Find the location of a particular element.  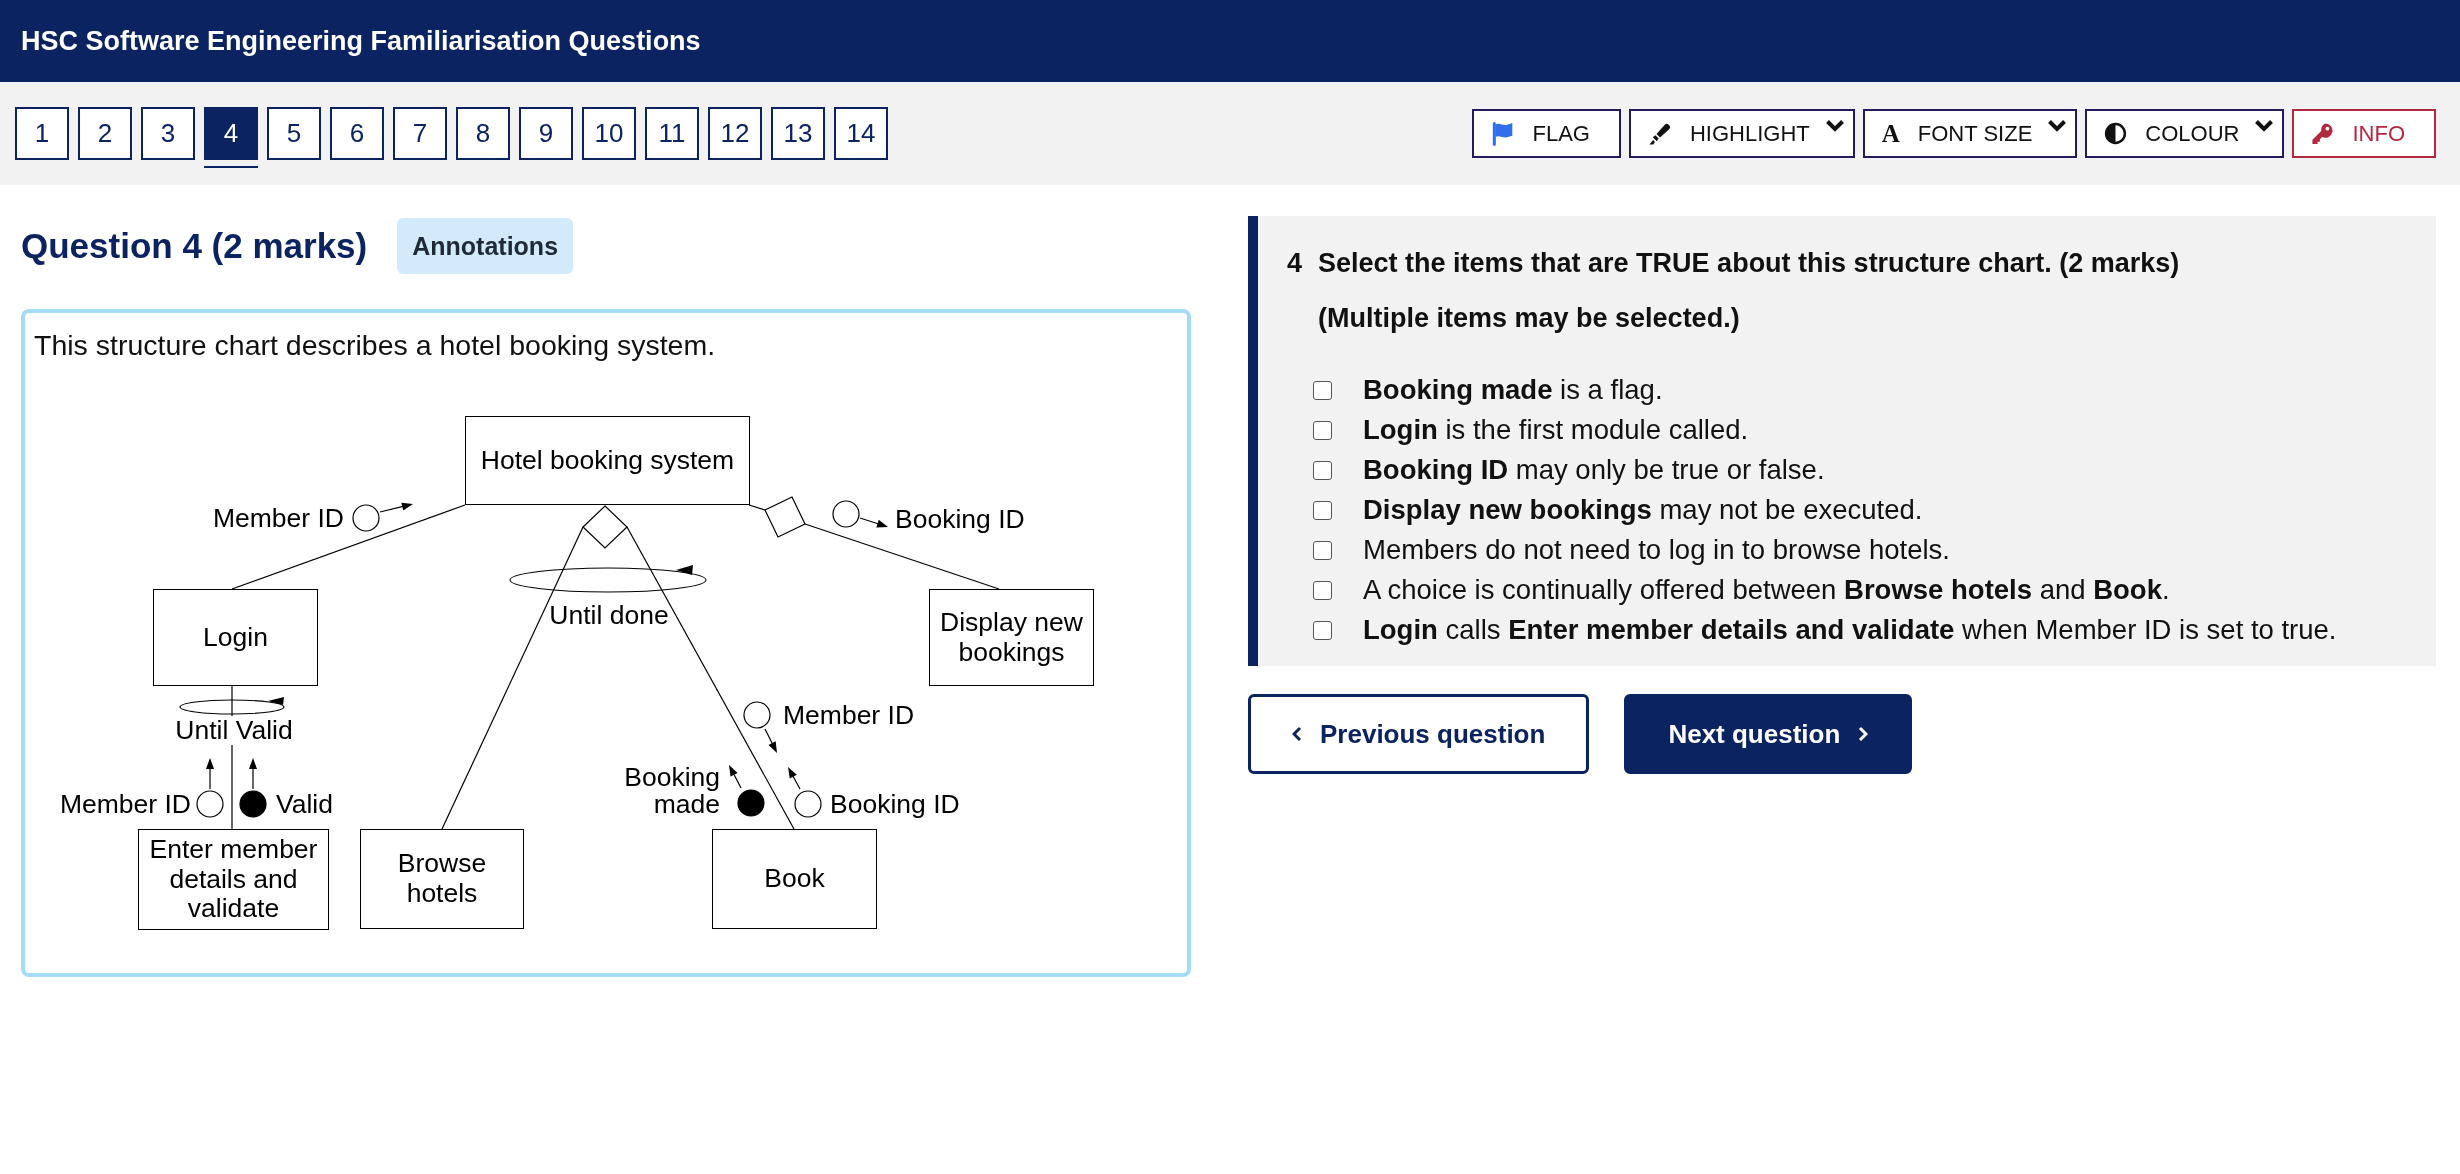

option-label: Login is the first module called. is located at coordinates (1556, 430).